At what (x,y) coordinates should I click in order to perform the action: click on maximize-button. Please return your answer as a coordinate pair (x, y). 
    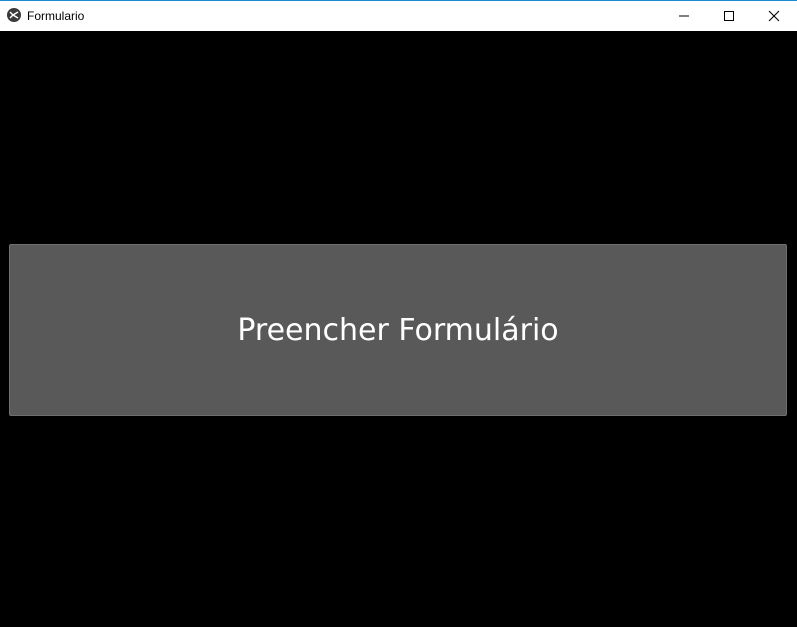
    Looking at the image, I should click on (729, 16).